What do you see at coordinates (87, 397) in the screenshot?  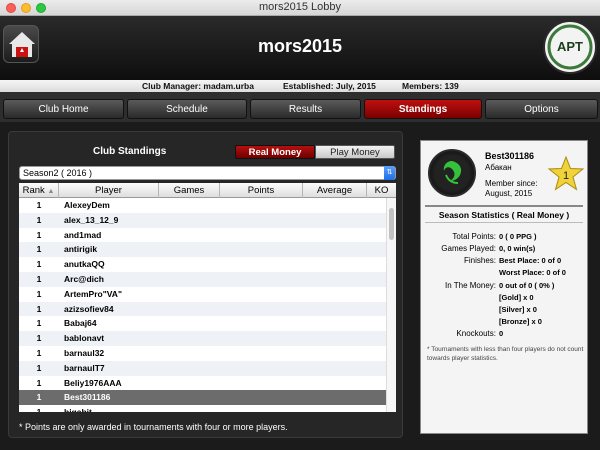 I see `player-cell: Best301186` at bounding box center [87, 397].